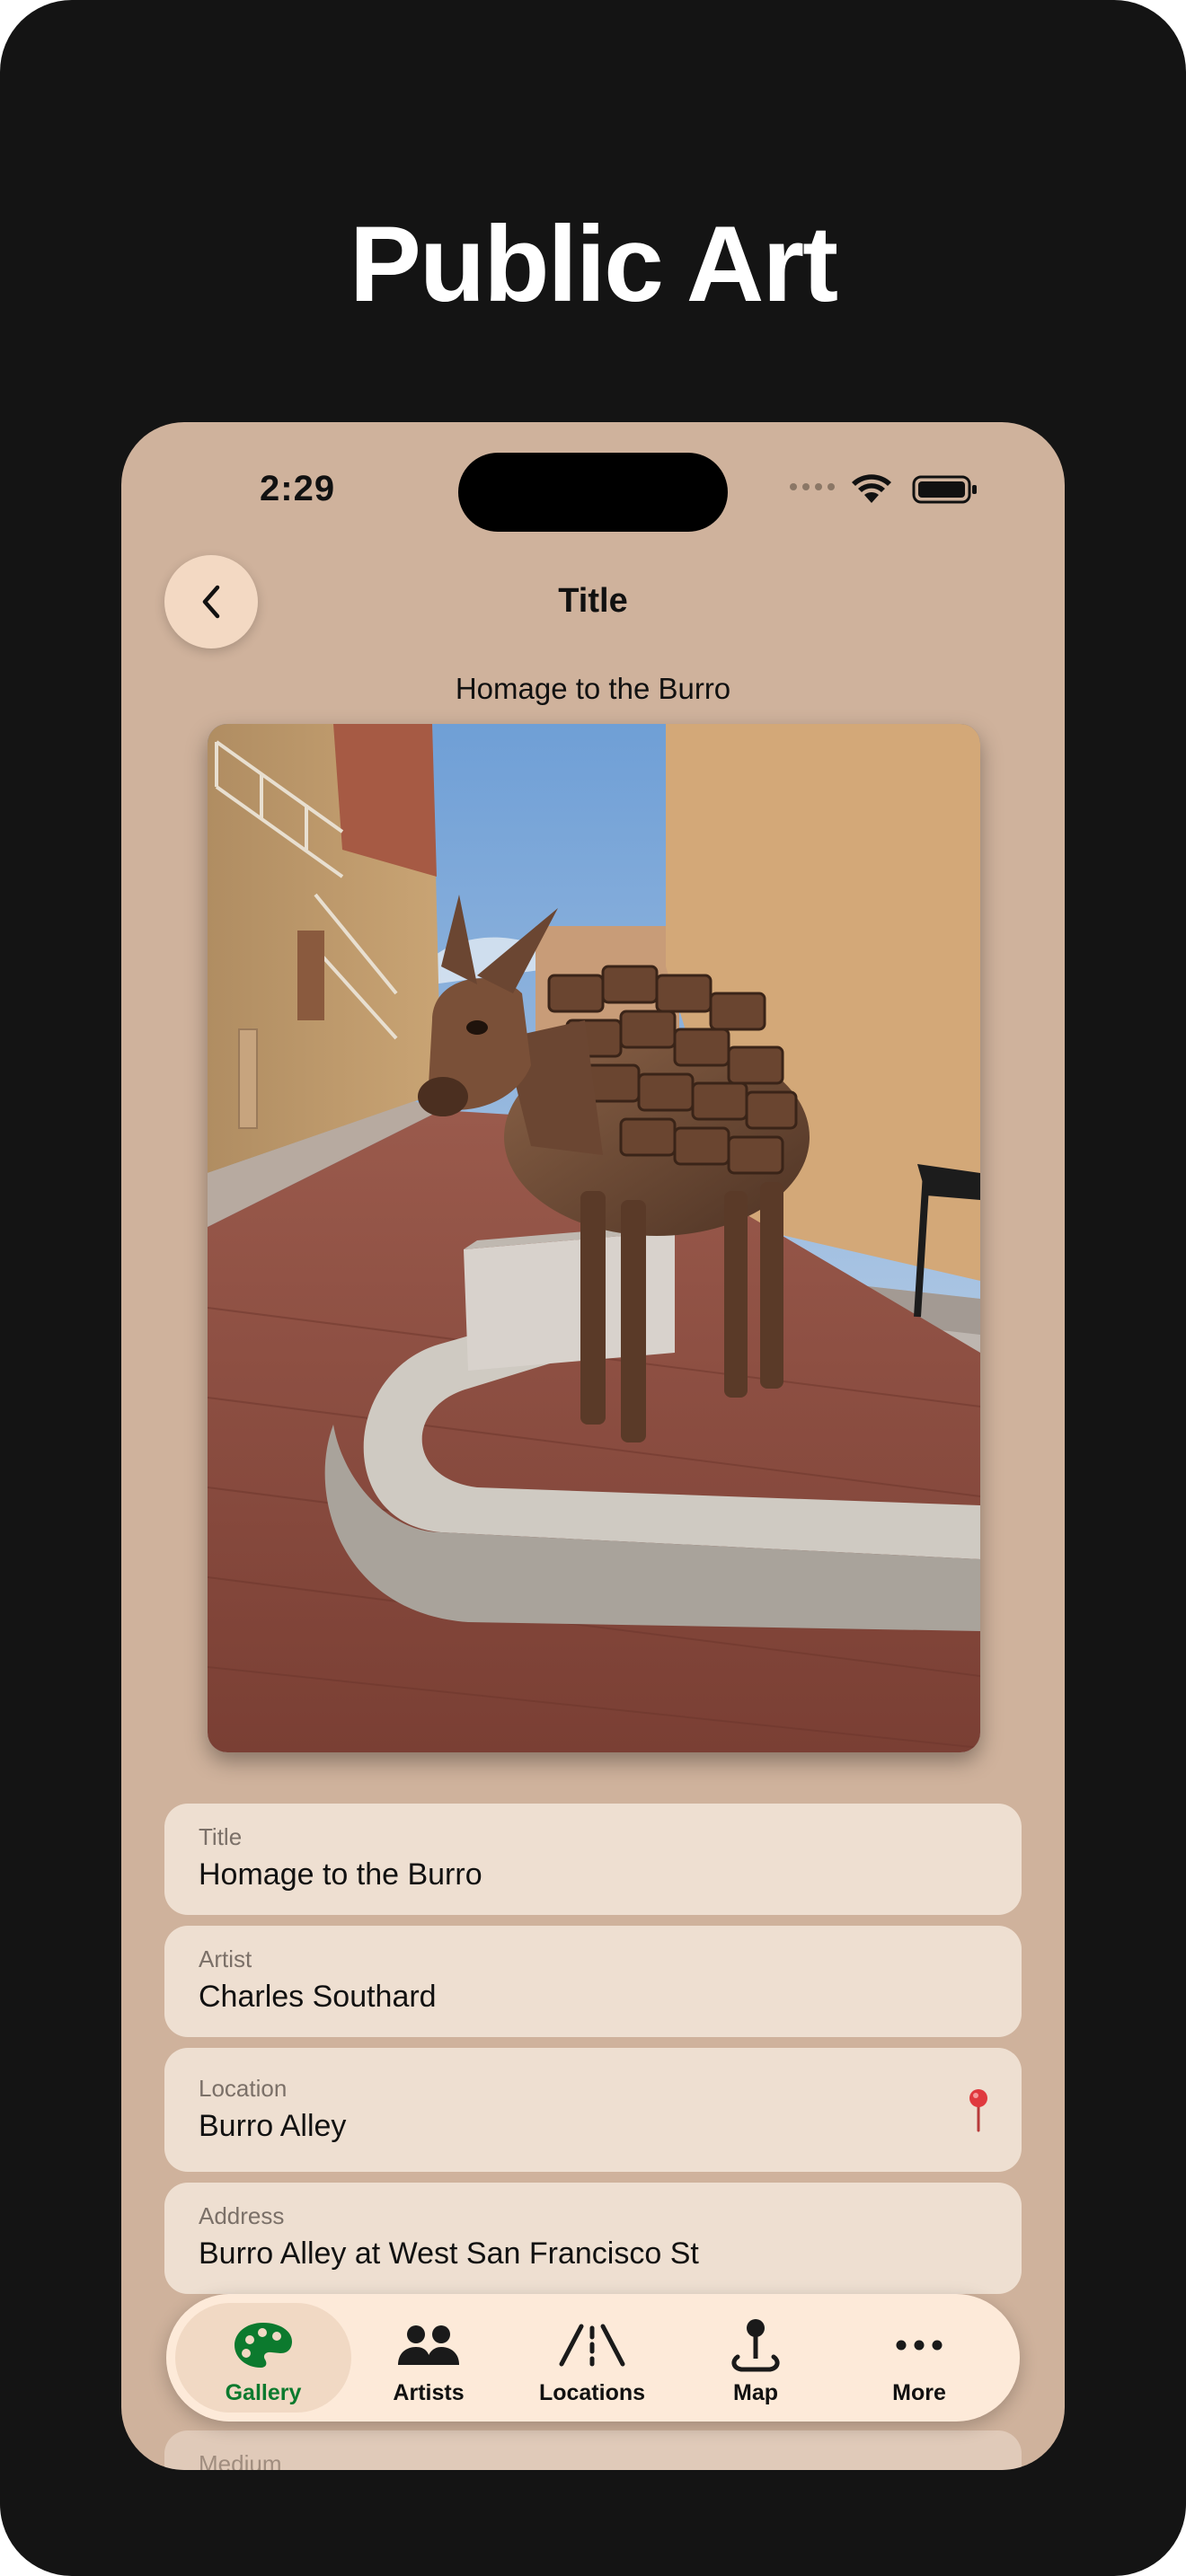 The width and height of the screenshot is (1186, 2576). I want to click on tab-more-label: More, so click(919, 2392).